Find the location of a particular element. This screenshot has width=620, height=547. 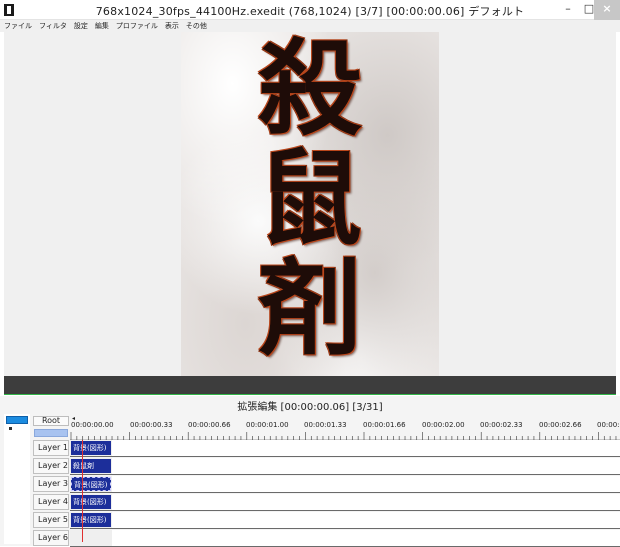

close-button: × is located at coordinates (607, 10).